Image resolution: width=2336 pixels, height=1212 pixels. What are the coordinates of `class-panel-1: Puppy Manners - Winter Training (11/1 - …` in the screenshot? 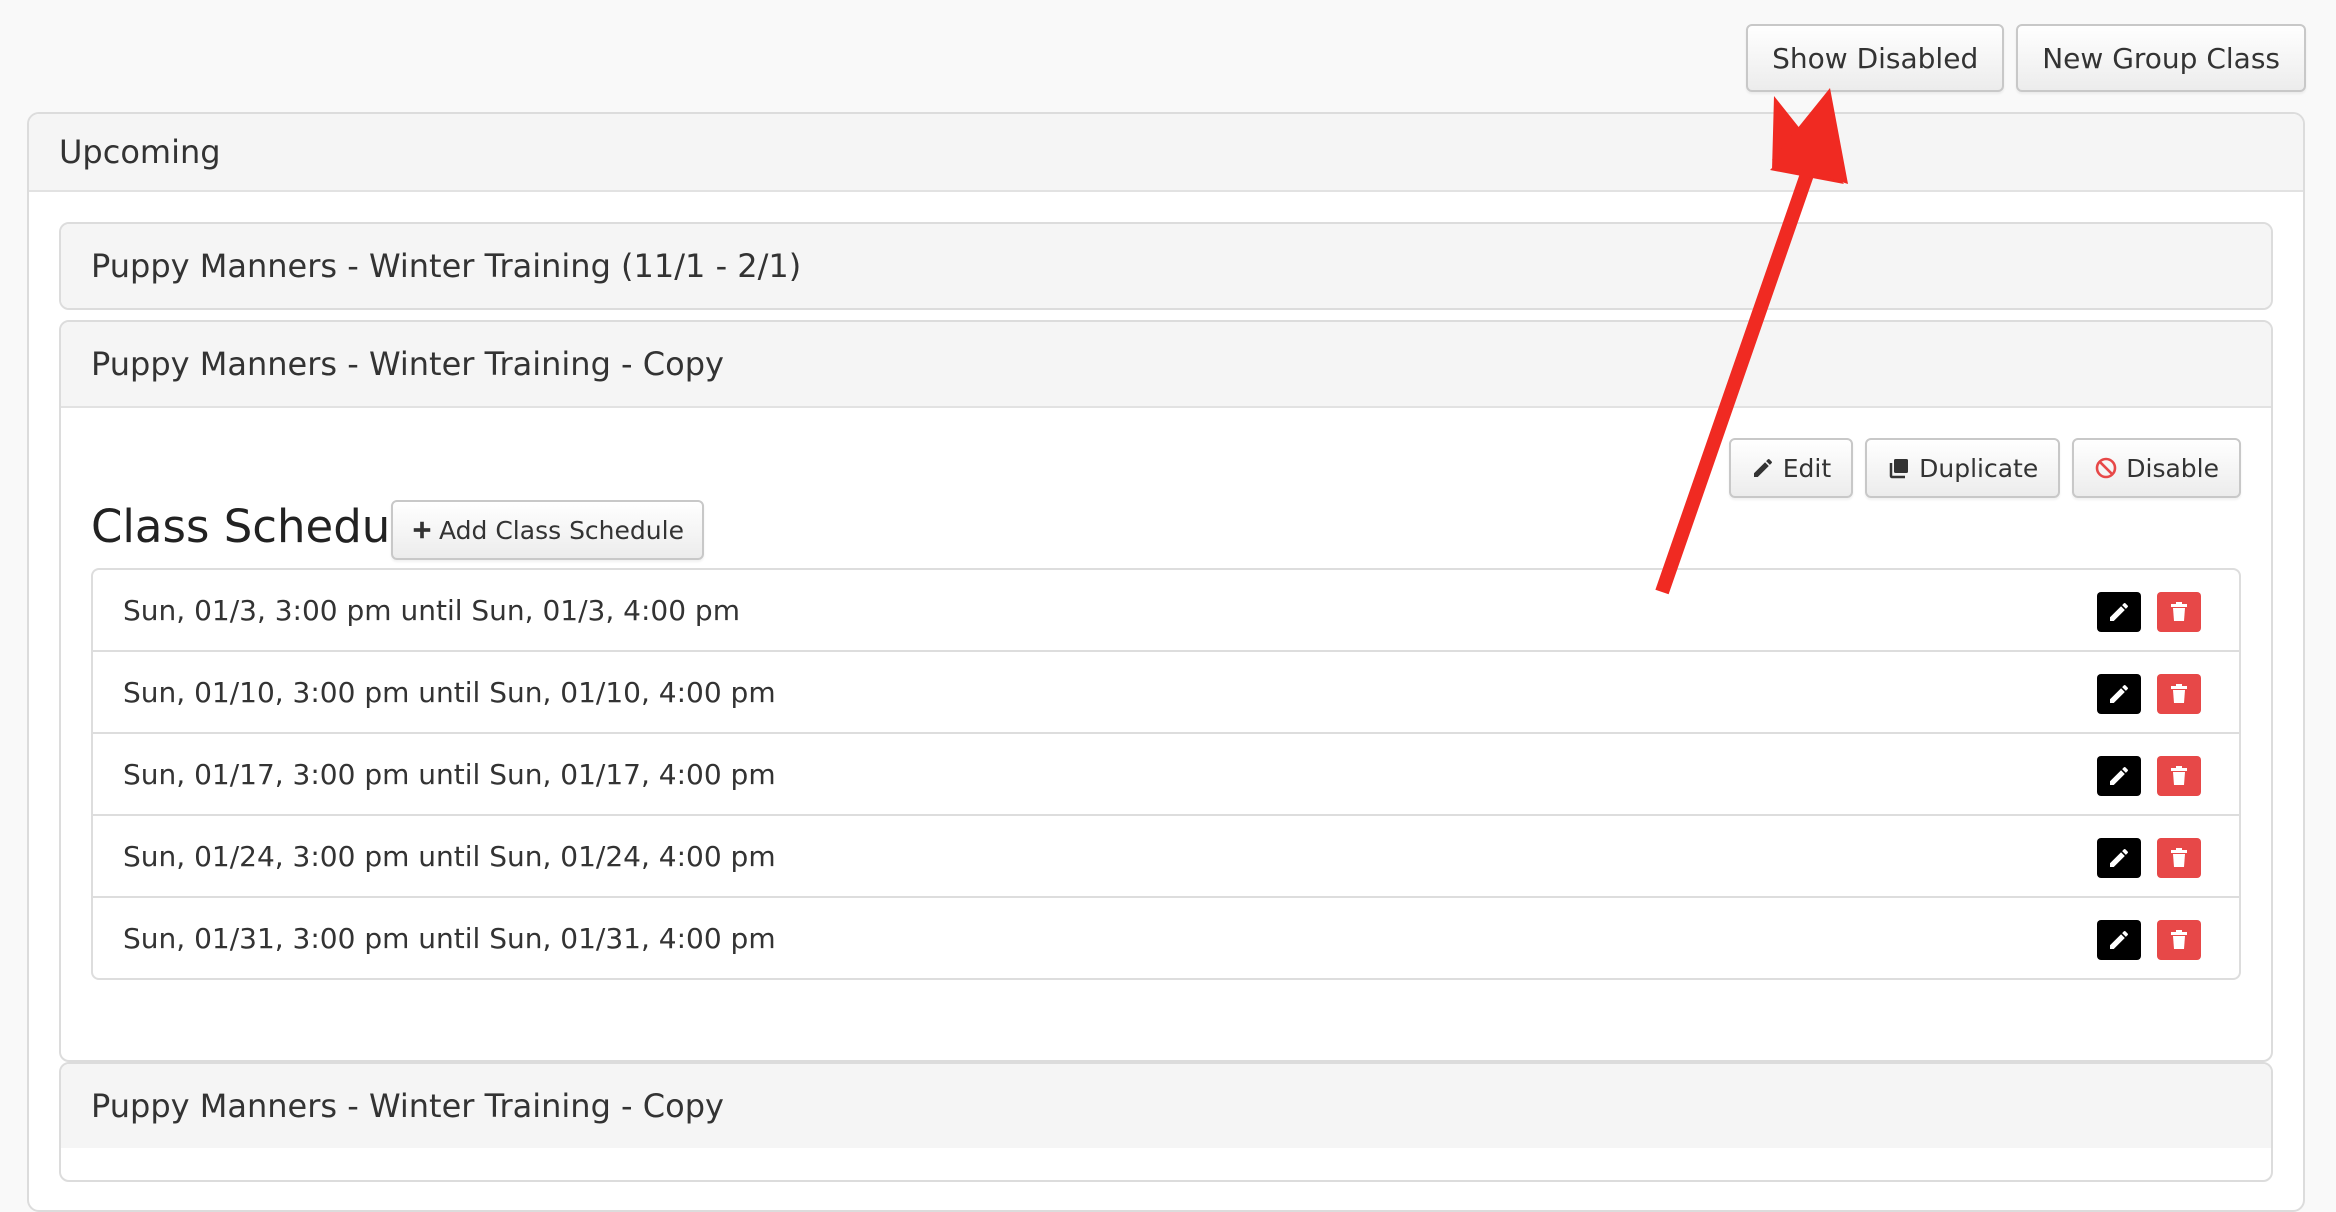 It's located at (1166, 266).